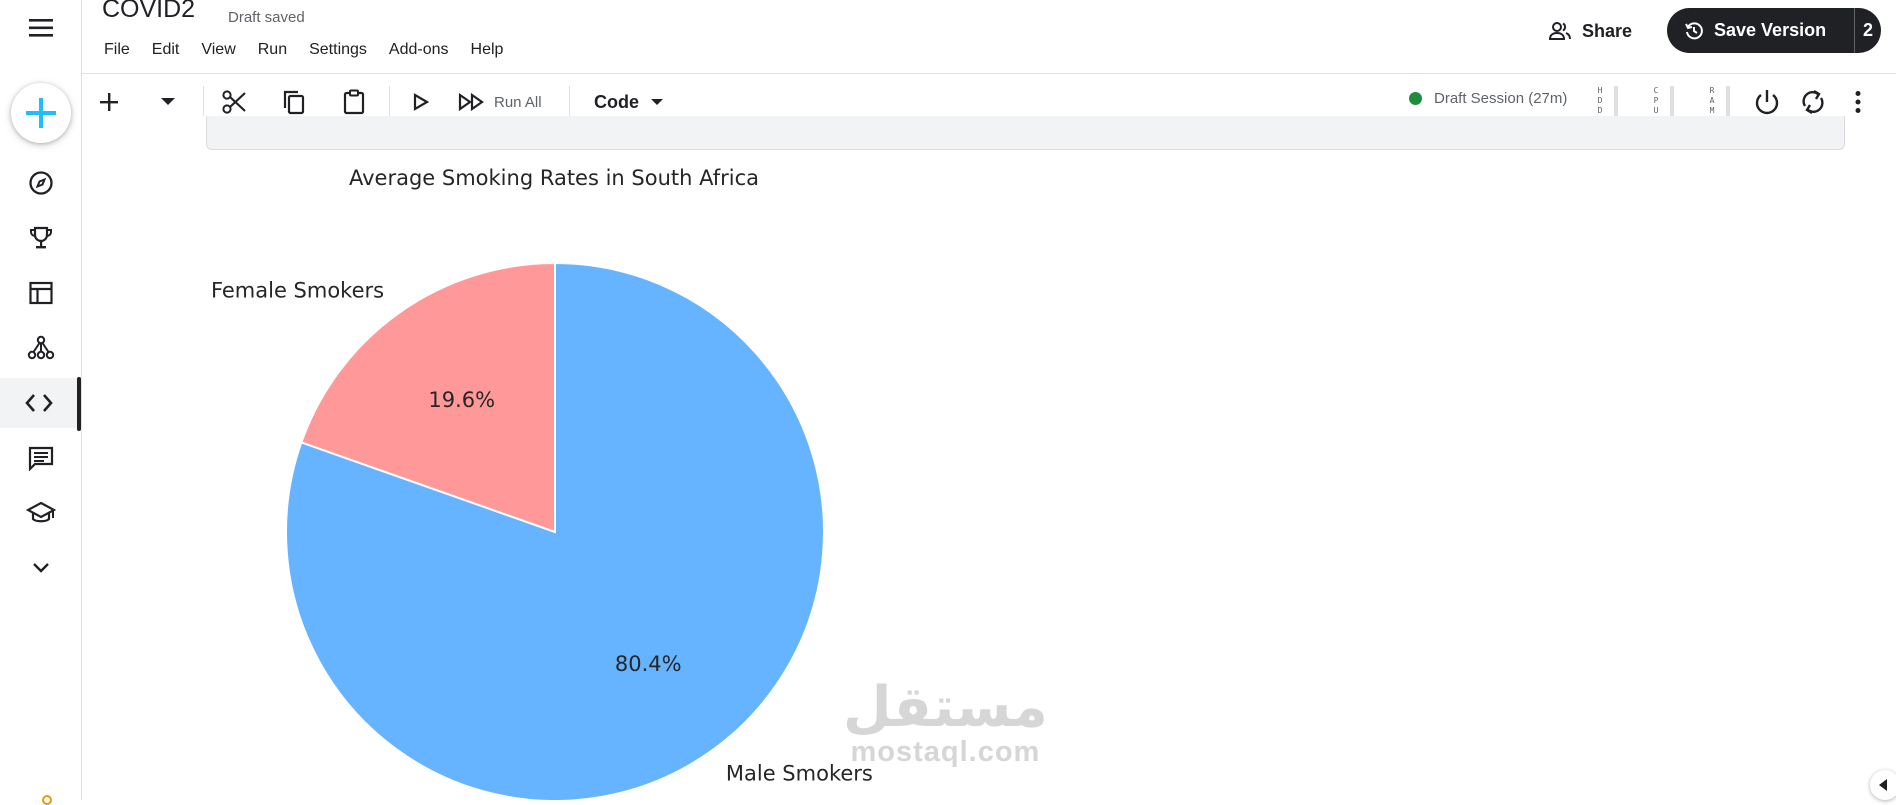  What do you see at coordinates (945, 752) in the screenshot?
I see `watermark-latin: mostaql.com` at bounding box center [945, 752].